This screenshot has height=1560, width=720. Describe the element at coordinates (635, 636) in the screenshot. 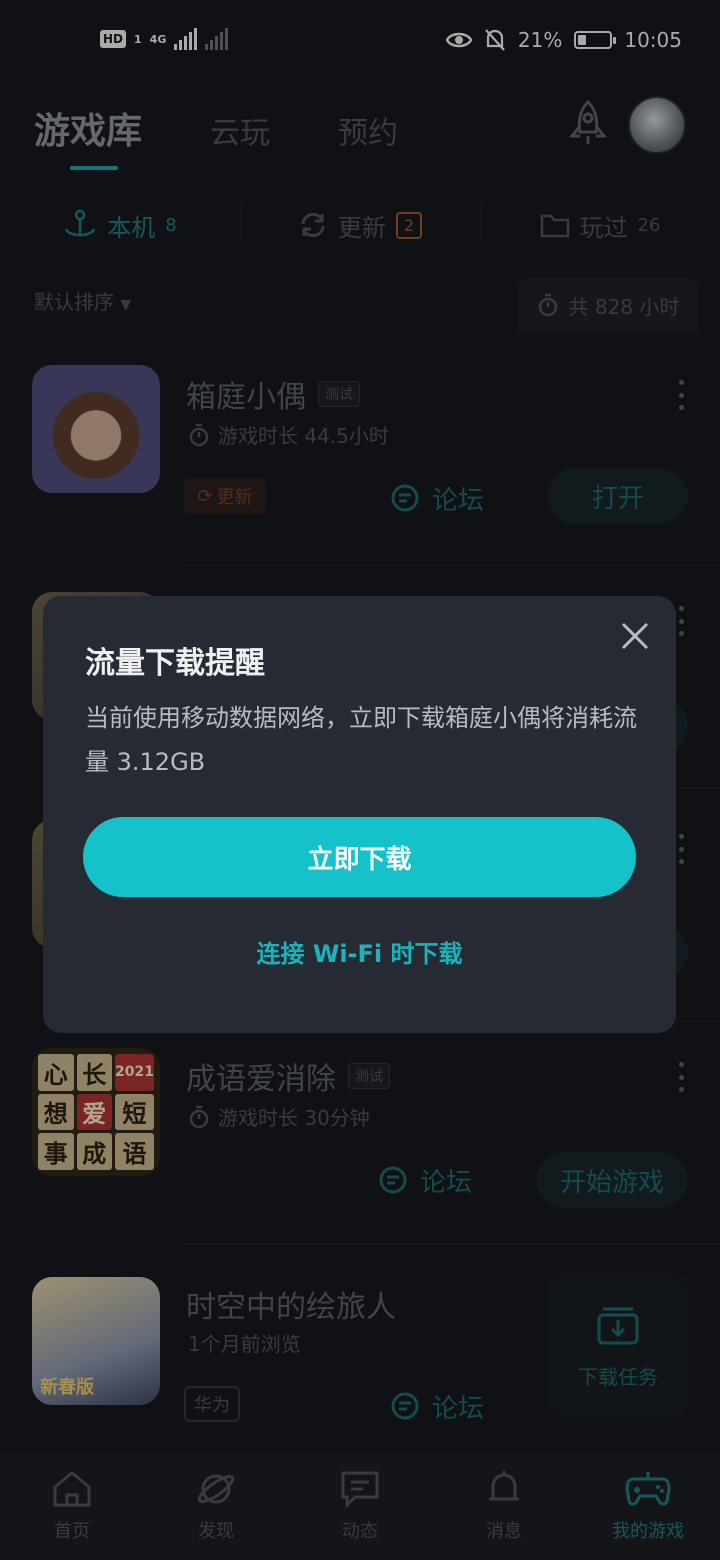

I see `close-icon` at that location.